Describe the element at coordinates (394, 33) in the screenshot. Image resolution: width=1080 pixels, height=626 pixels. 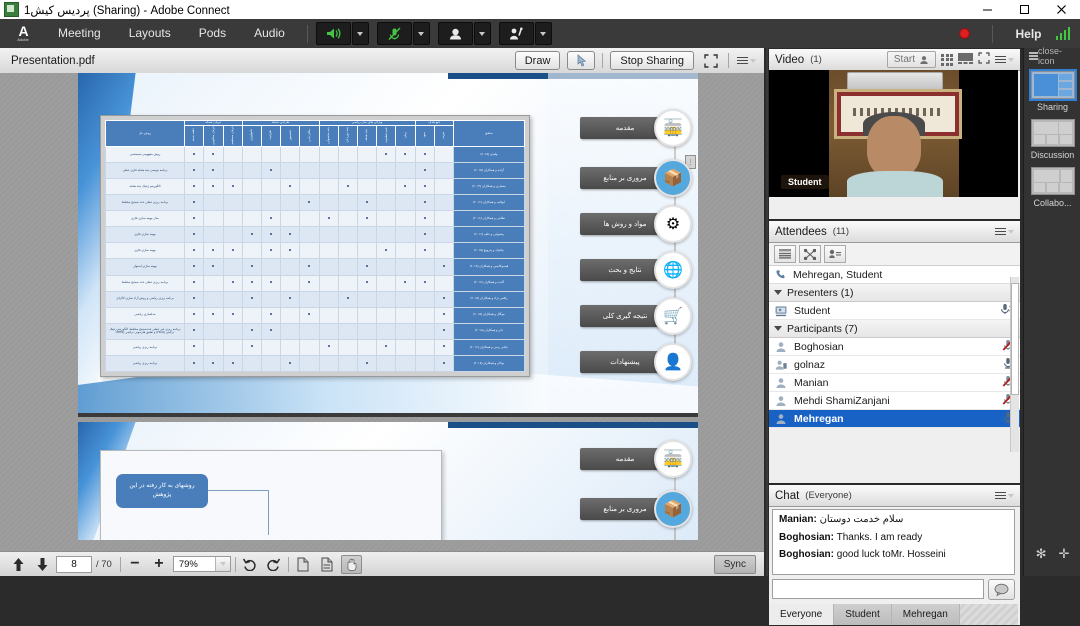
I see `microphone-button` at that location.